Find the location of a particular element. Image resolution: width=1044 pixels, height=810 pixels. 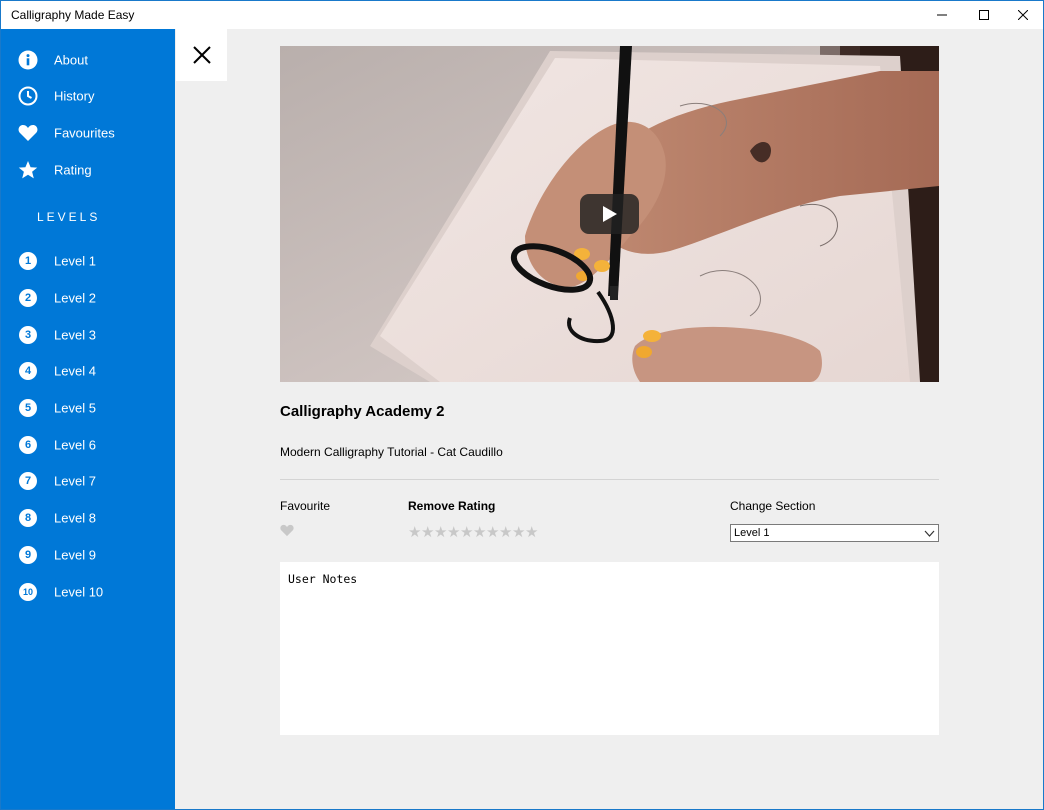

sidebar-item-rating: Rating is located at coordinates (88, 170).